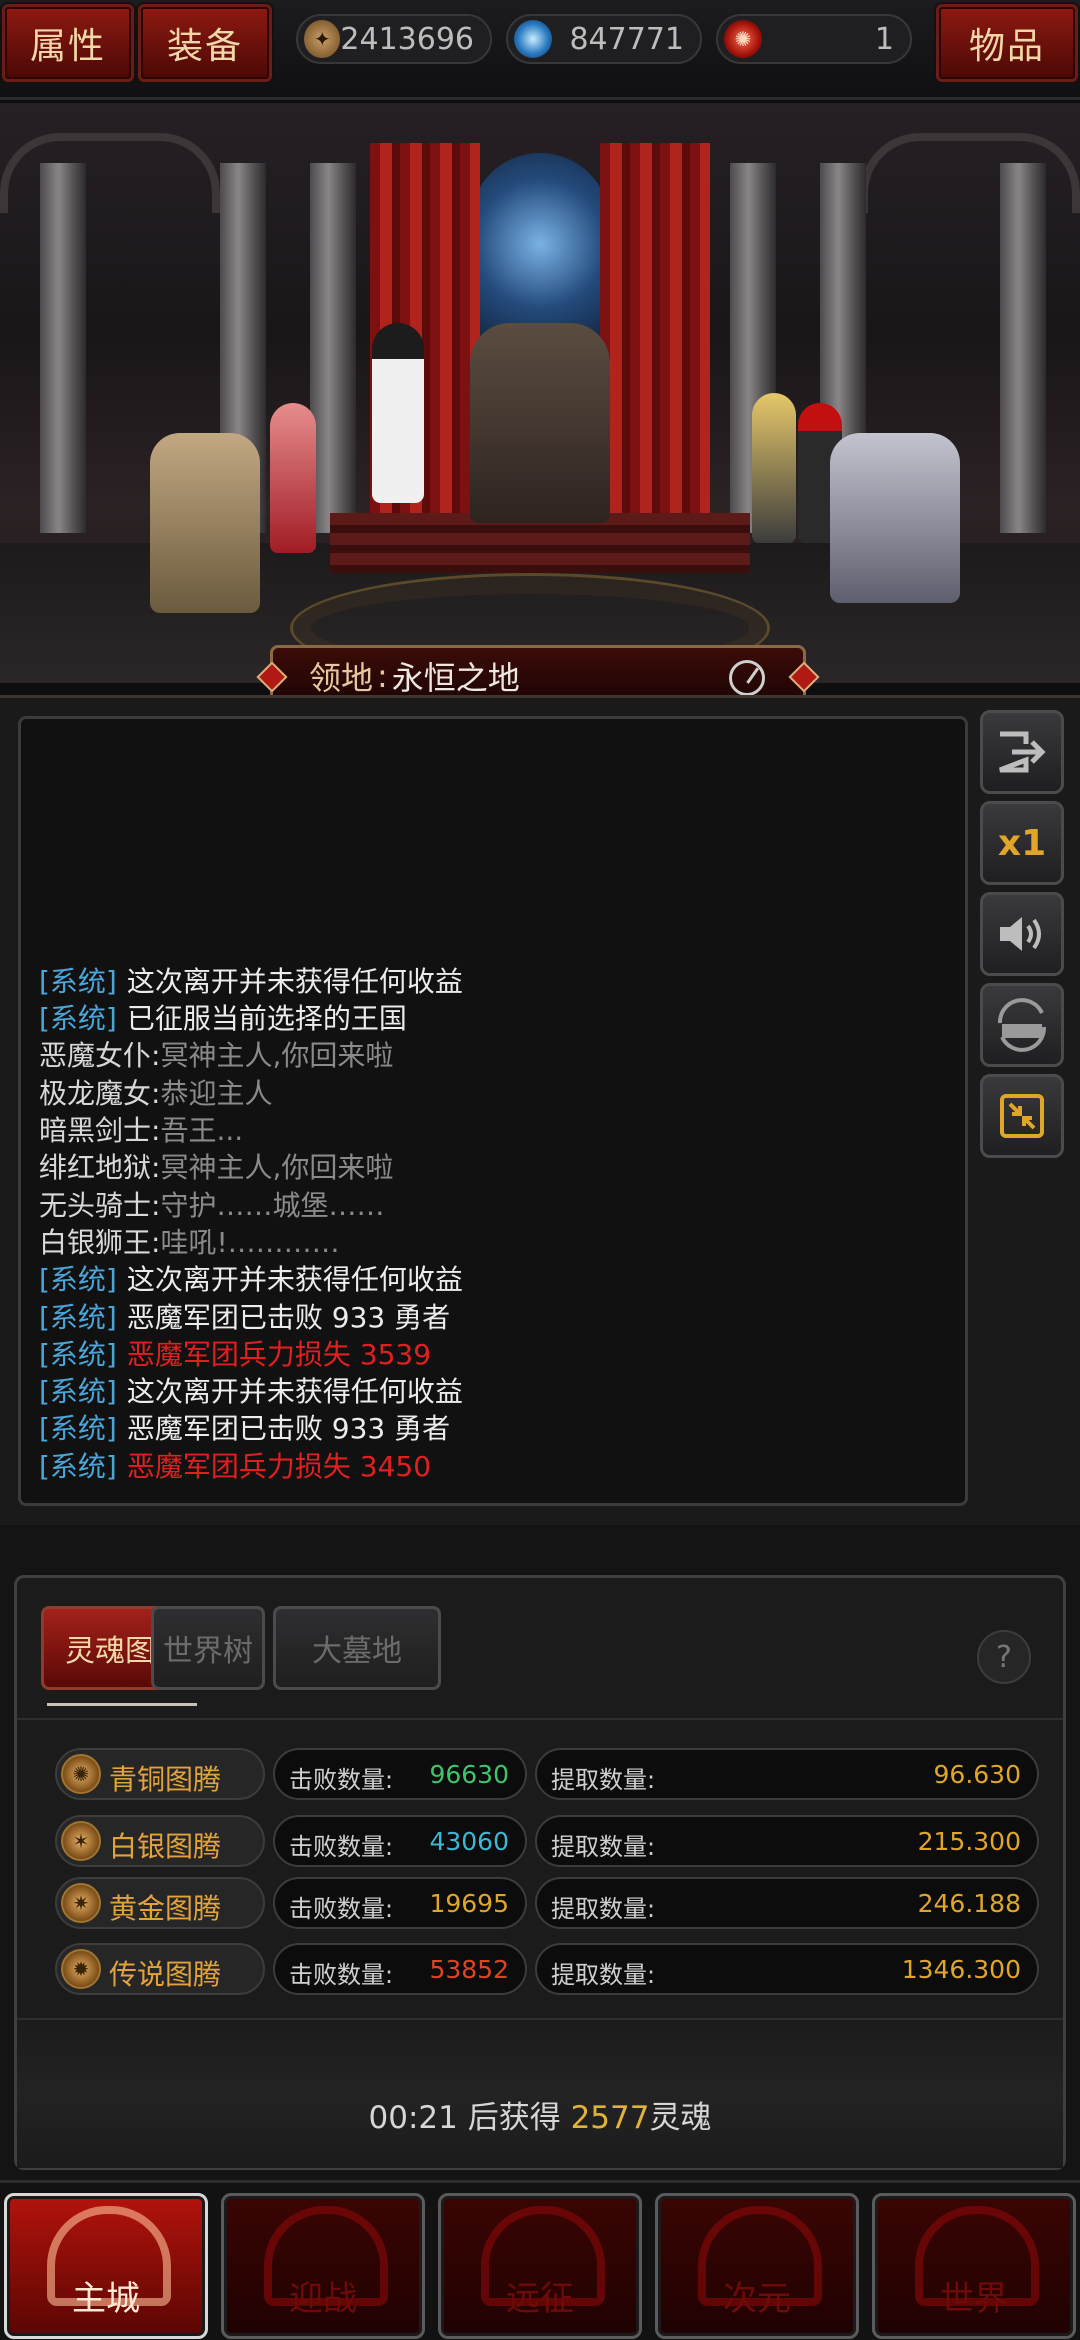 The image size is (1080, 2340). What do you see at coordinates (277, 1168) in the screenshot?
I see `log-speech: 冥神主人,你回来啦` at bounding box center [277, 1168].